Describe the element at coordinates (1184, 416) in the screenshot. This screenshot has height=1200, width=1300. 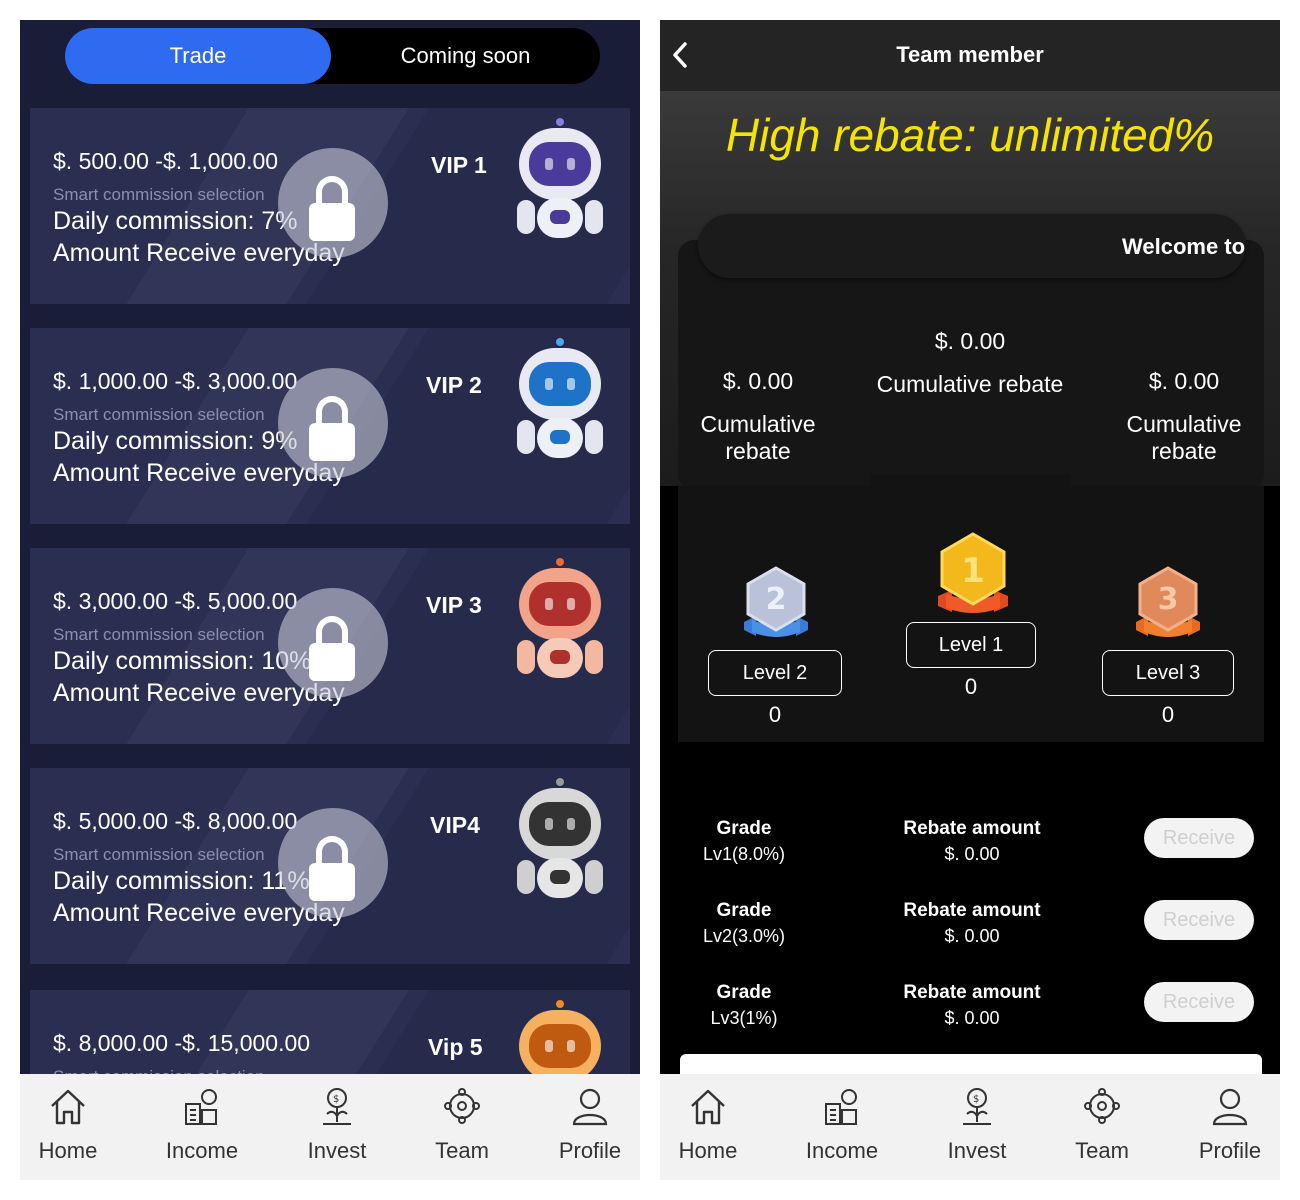
I see `stat-cumulative-rebate-right: $. 0.00 Cumulative rebate` at that location.